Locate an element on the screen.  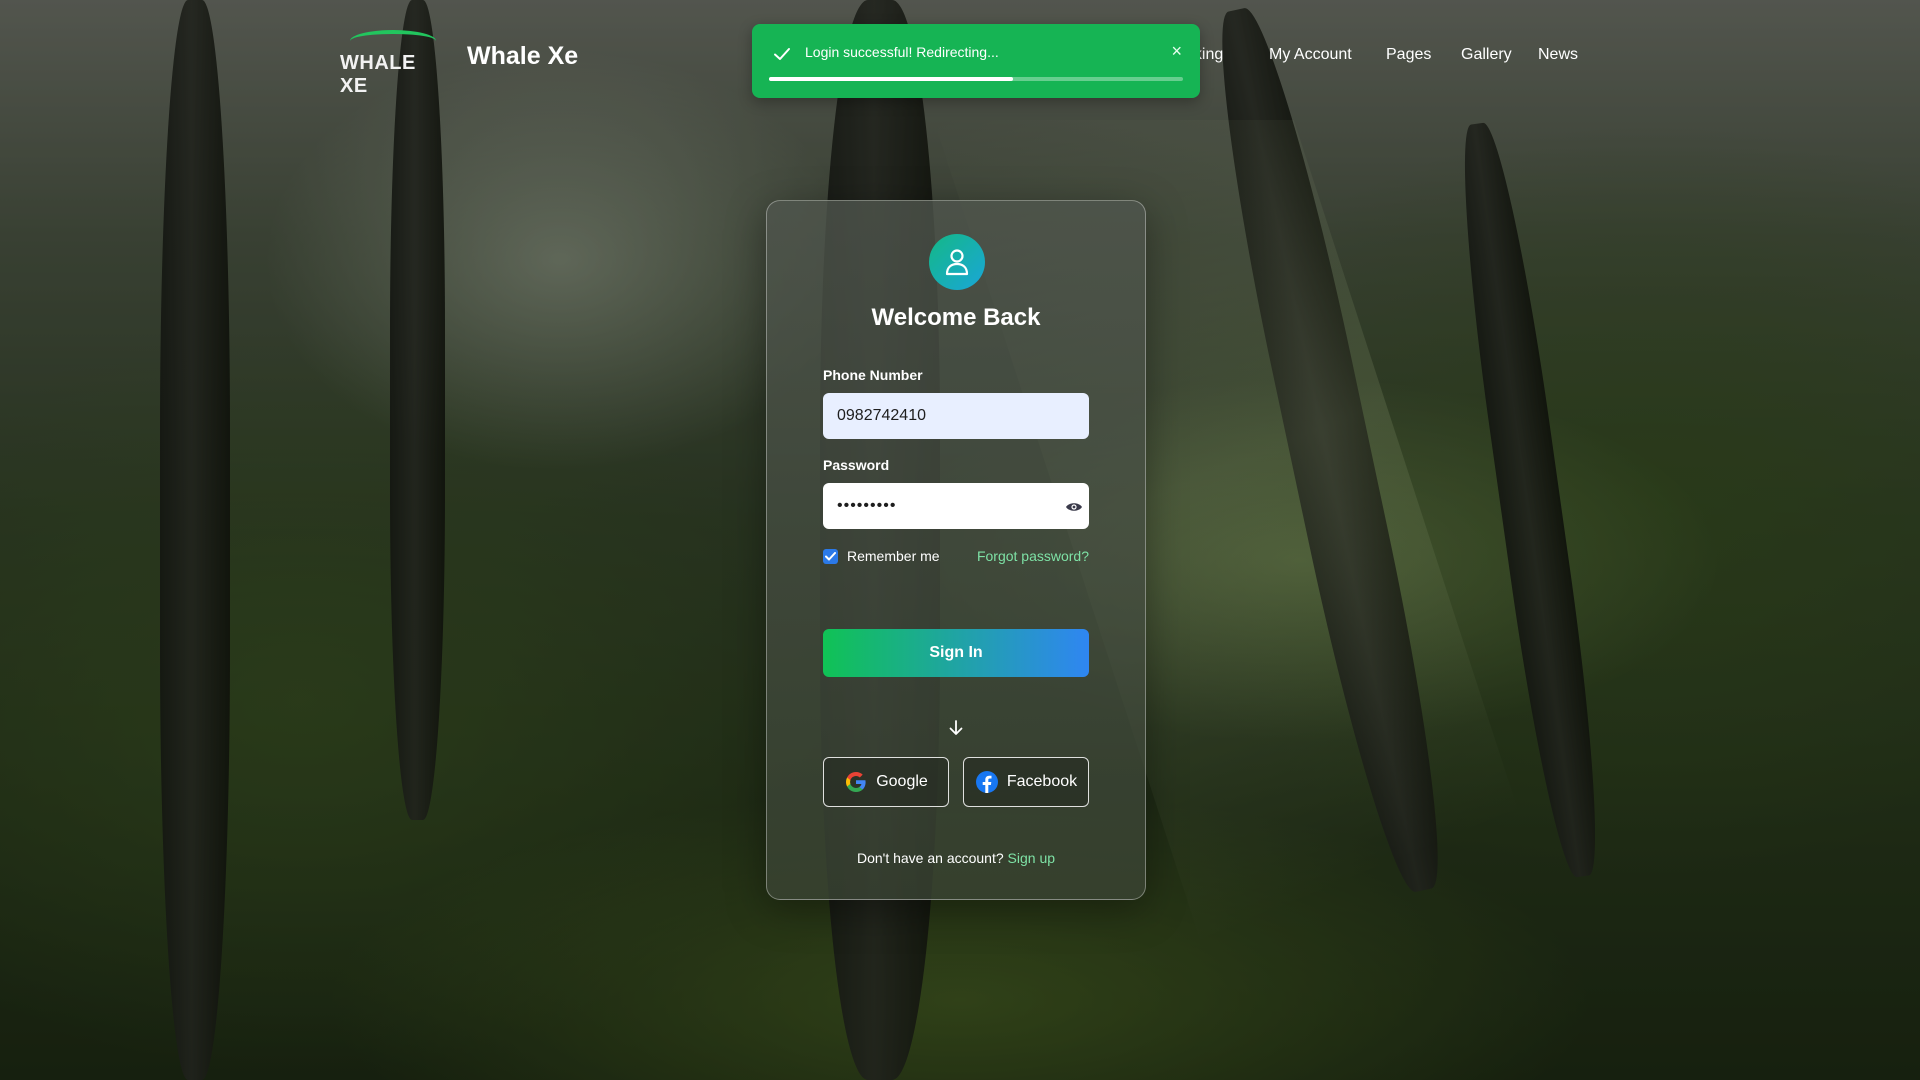
remember-me: Remember me is located at coordinates (881, 556).